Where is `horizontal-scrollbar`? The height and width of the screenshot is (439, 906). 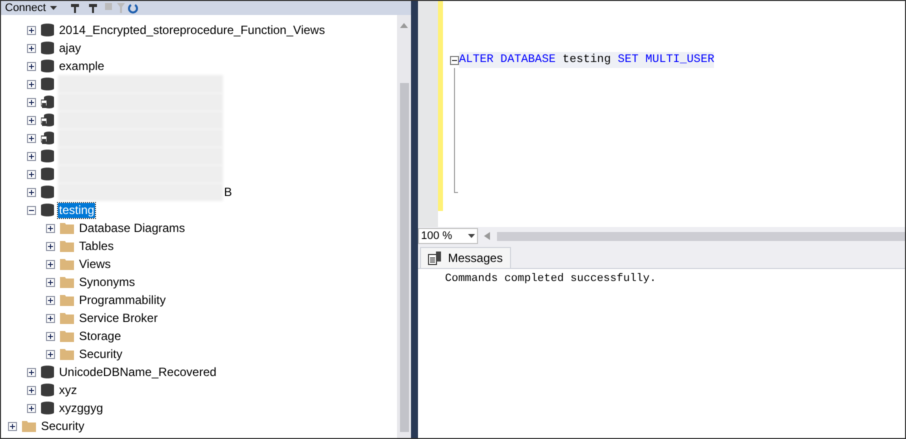
horizontal-scrollbar is located at coordinates (701, 236).